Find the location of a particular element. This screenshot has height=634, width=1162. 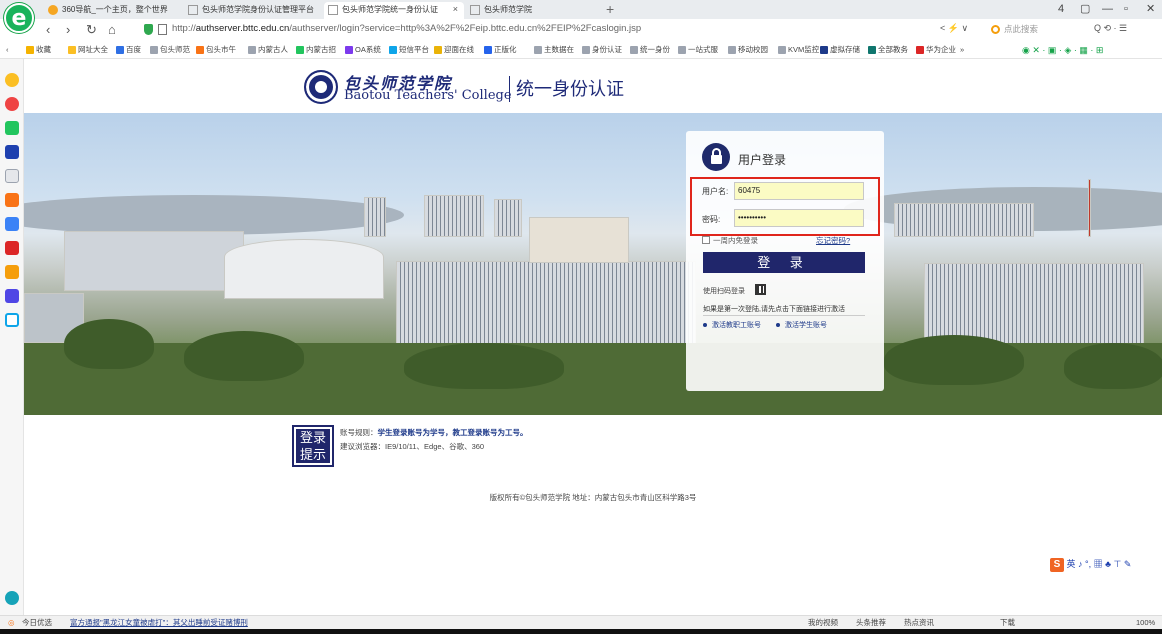

bilibili-icon is located at coordinates (12, 296).